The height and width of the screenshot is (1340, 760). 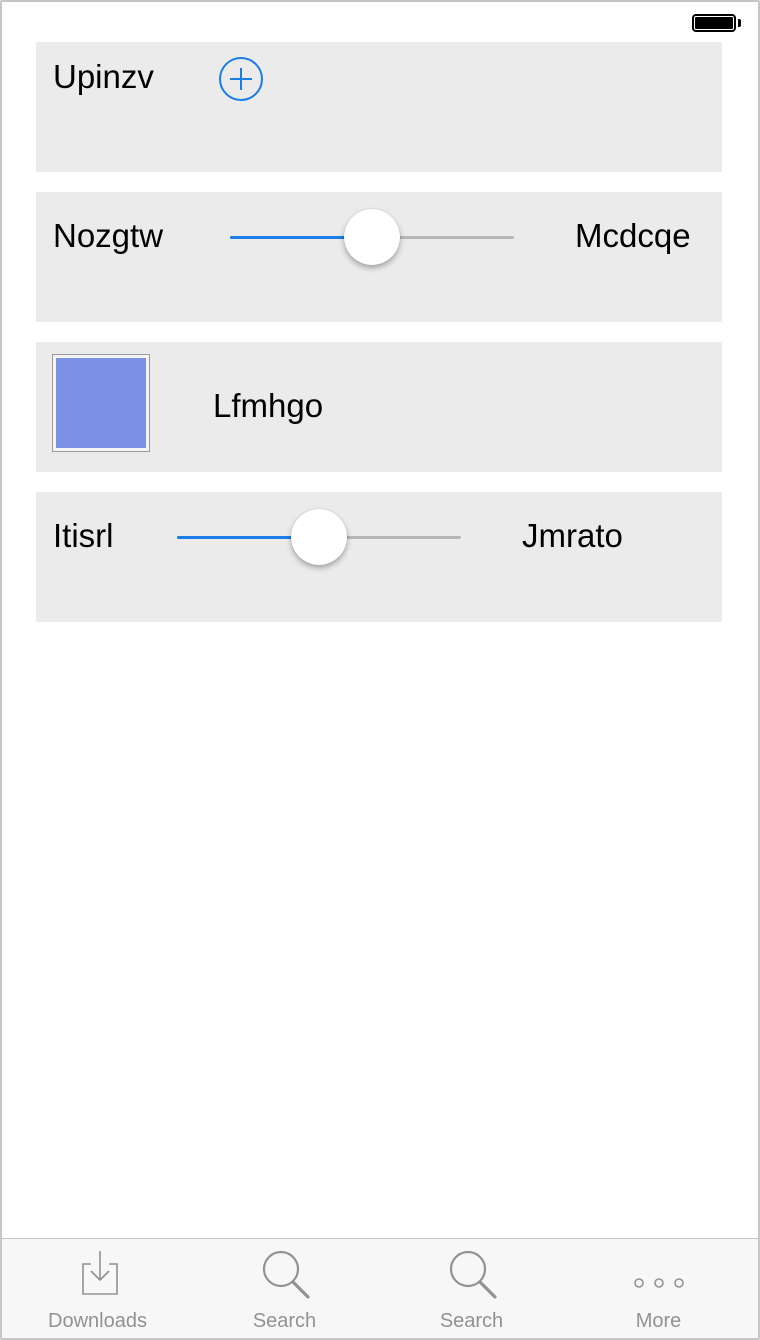 I want to click on row-label: Upinzv, so click(x=103, y=76).